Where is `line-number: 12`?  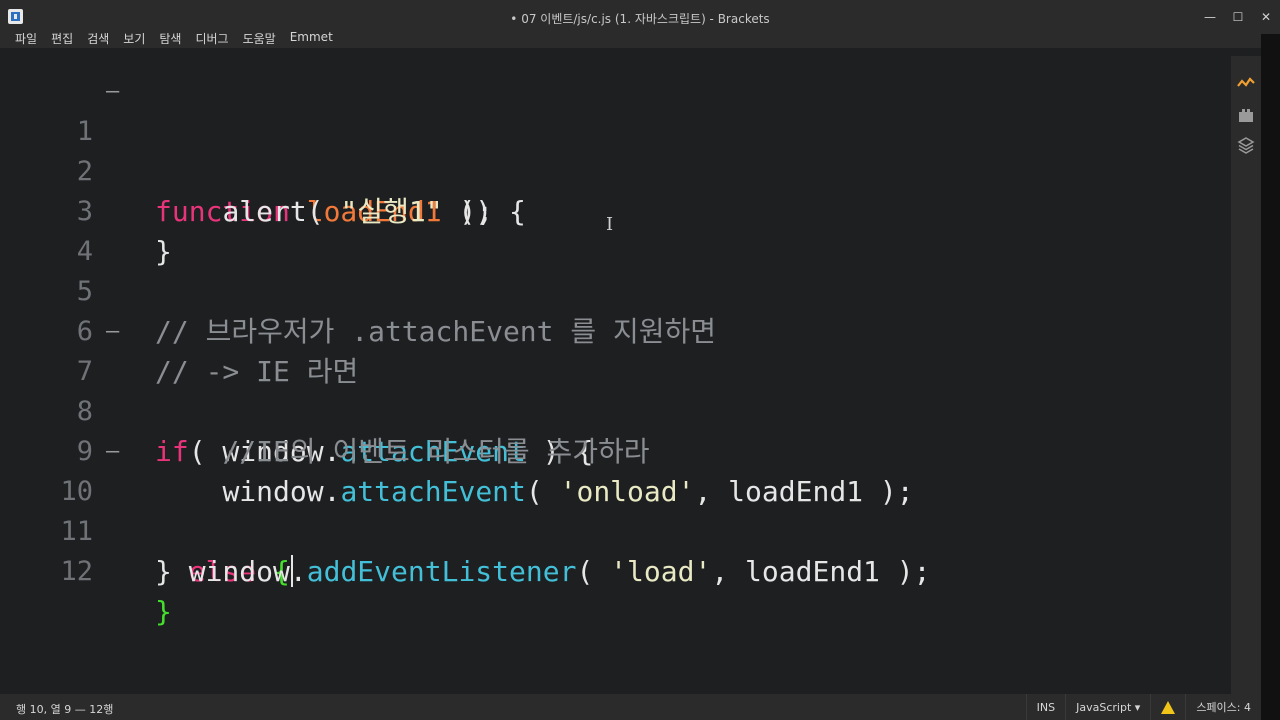 line-number: 12 is located at coordinates (76, 571).